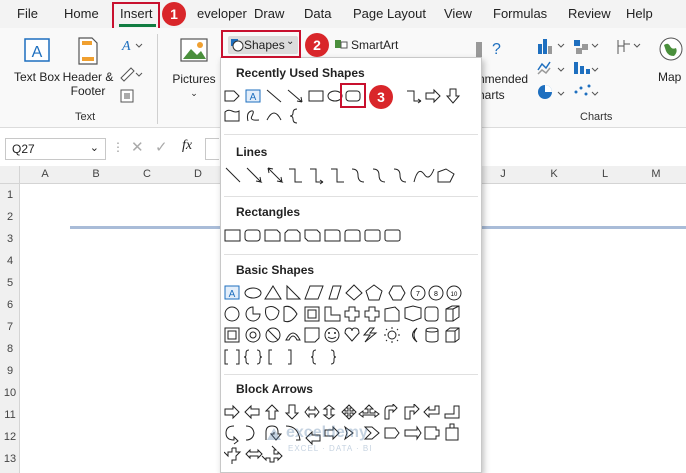  I want to click on text-box-shape-icon: A, so click(253, 96).